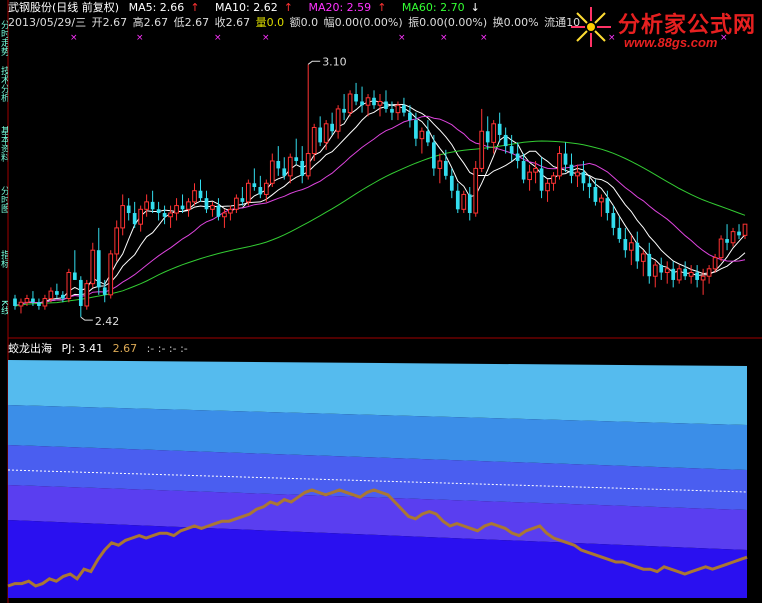 The image size is (762, 603). What do you see at coordinates (661, 27) in the screenshot?
I see `site-logo: 分析家公式网 www.88gs.com` at bounding box center [661, 27].